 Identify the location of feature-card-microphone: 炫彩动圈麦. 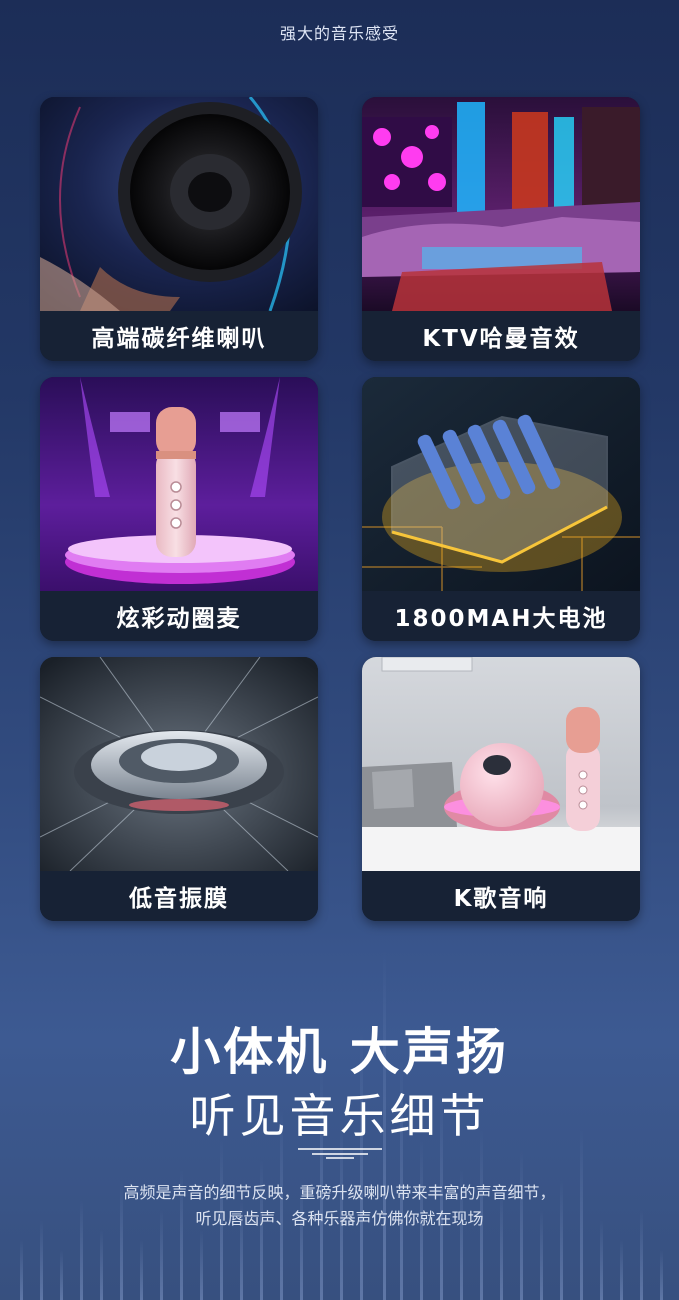
(179, 509).